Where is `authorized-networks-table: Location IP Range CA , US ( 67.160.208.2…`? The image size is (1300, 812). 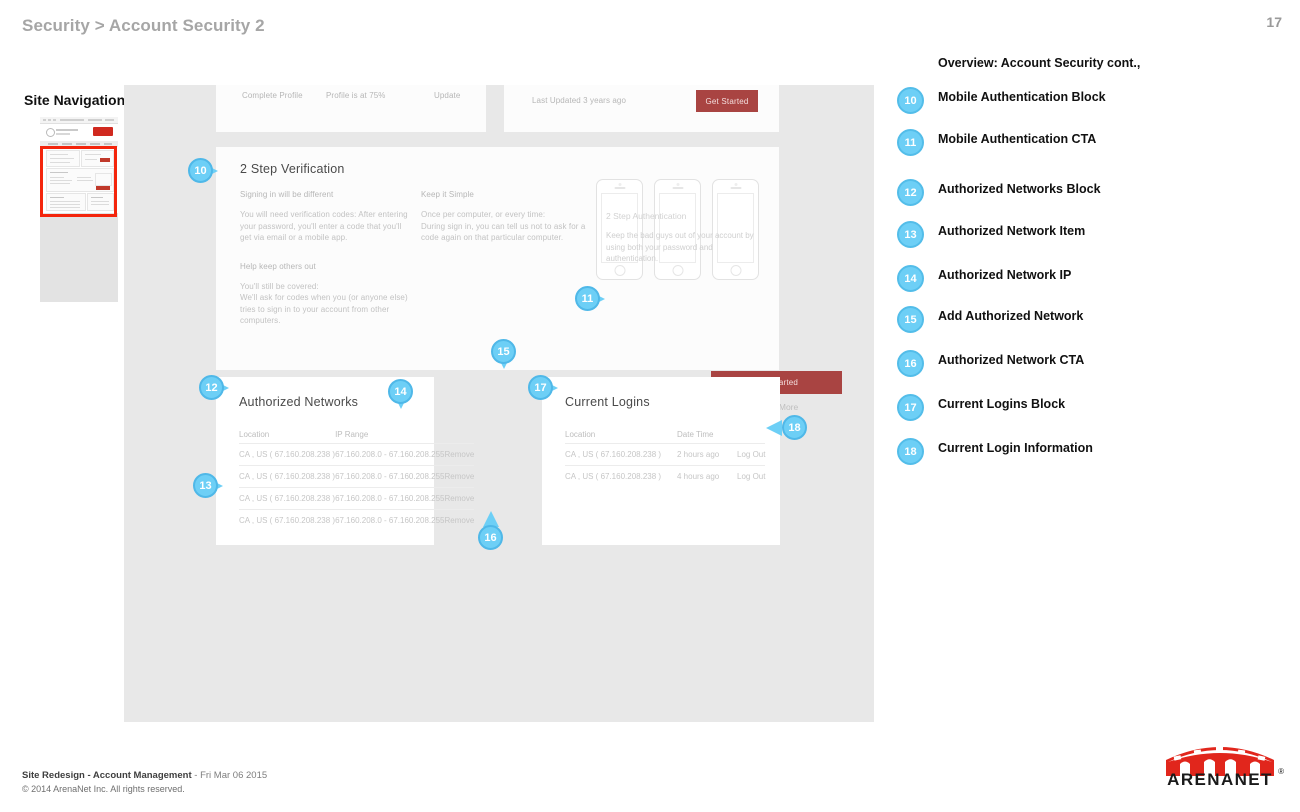
authorized-networks-table: Location IP Range CA , US ( 67.160.208.2… is located at coordinates (357, 476).